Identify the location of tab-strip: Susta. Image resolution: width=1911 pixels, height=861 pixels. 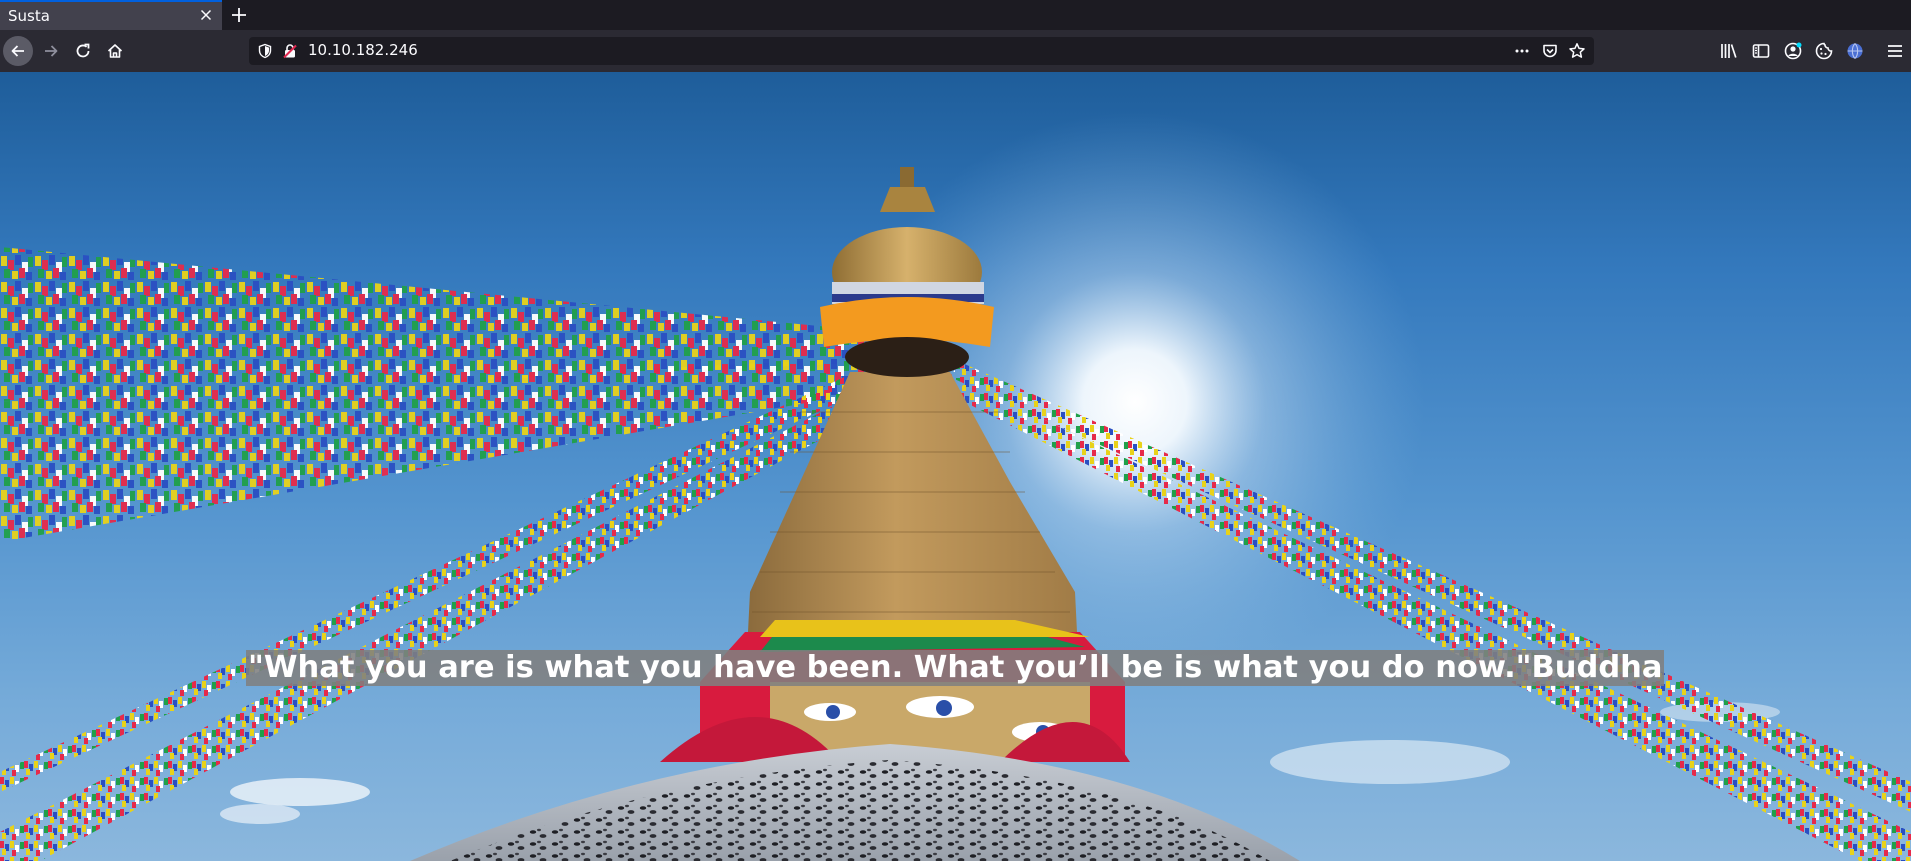
(955, 15).